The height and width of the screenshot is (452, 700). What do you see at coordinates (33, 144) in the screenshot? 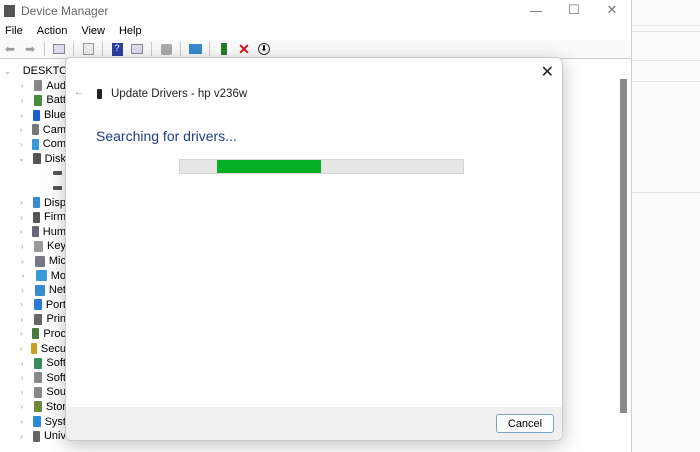
I see `tree-item: › Com` at bounding box center [33, 144].